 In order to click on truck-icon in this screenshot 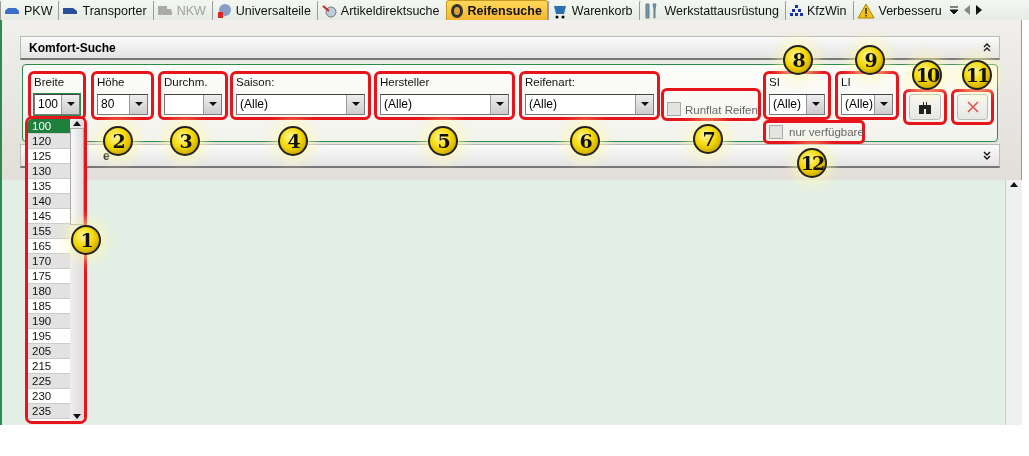, I will do `click(164, 10)`.